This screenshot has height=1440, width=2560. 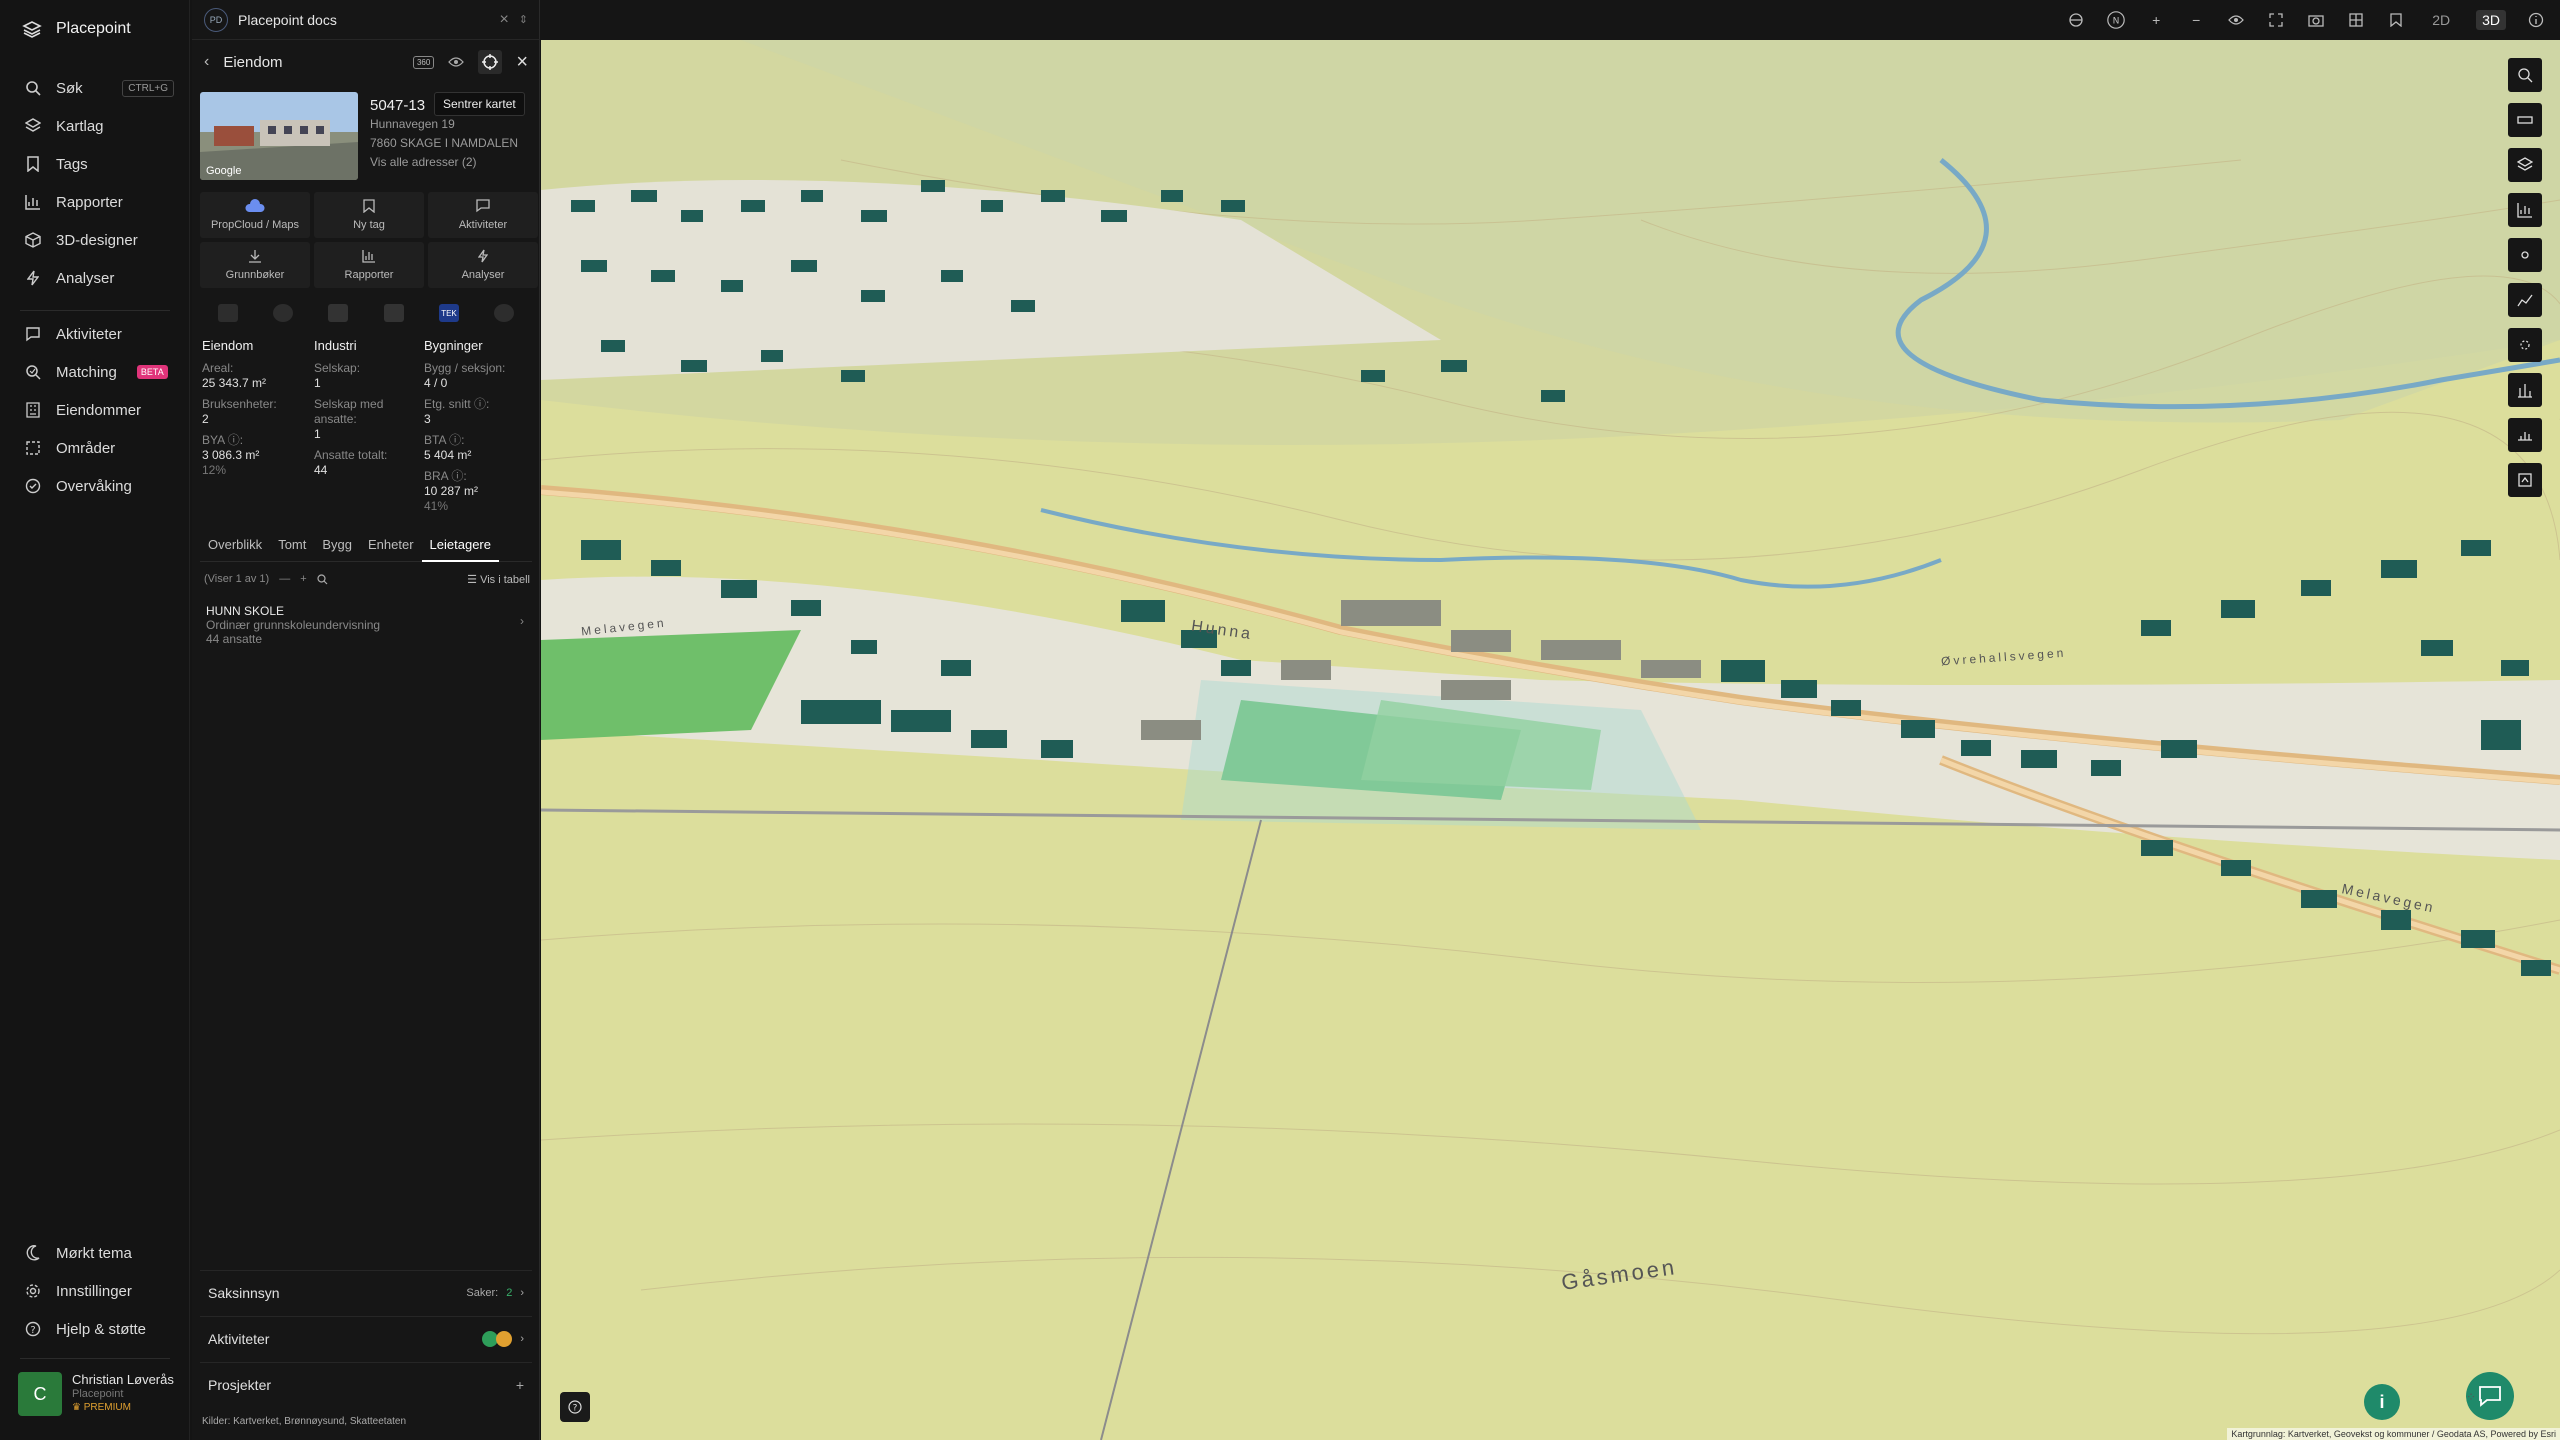 I want to click on layer-people-icon, so click(x=338, y=313).